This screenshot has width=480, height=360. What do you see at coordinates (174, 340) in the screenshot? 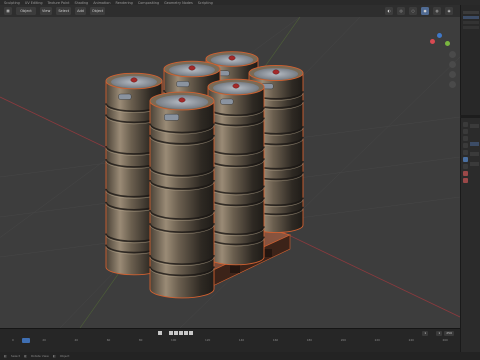
I see `ruler-label: 100` at bounding box center [174, 340].